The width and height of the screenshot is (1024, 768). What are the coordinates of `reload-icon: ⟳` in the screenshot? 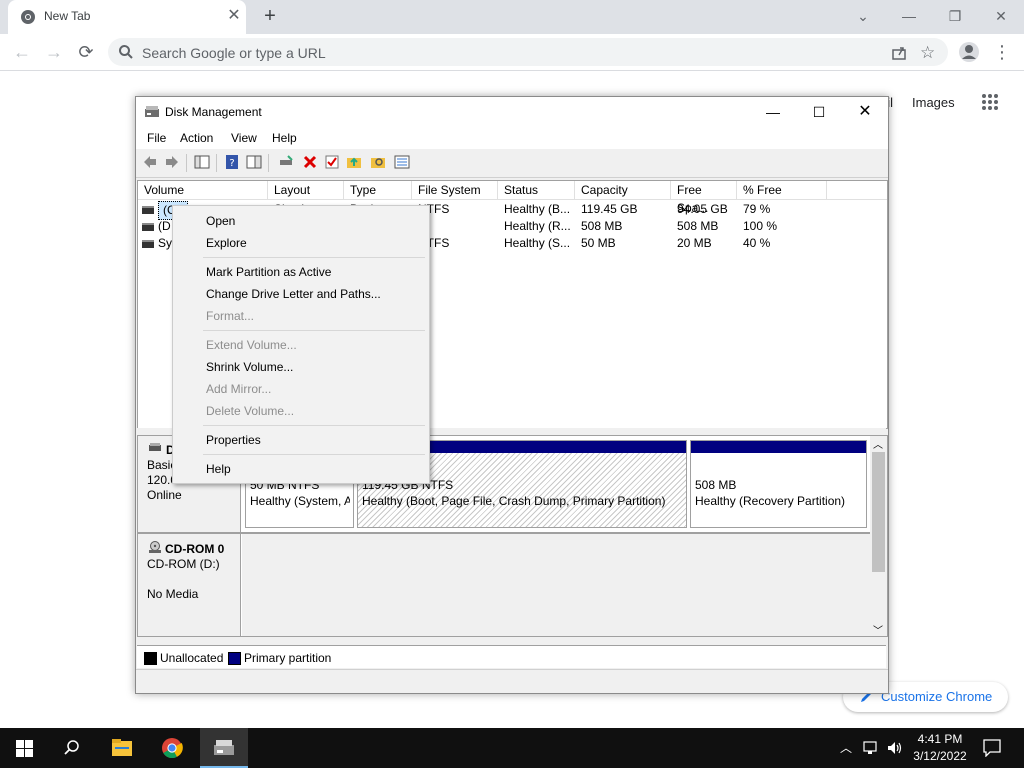 It's located at (86, 52).